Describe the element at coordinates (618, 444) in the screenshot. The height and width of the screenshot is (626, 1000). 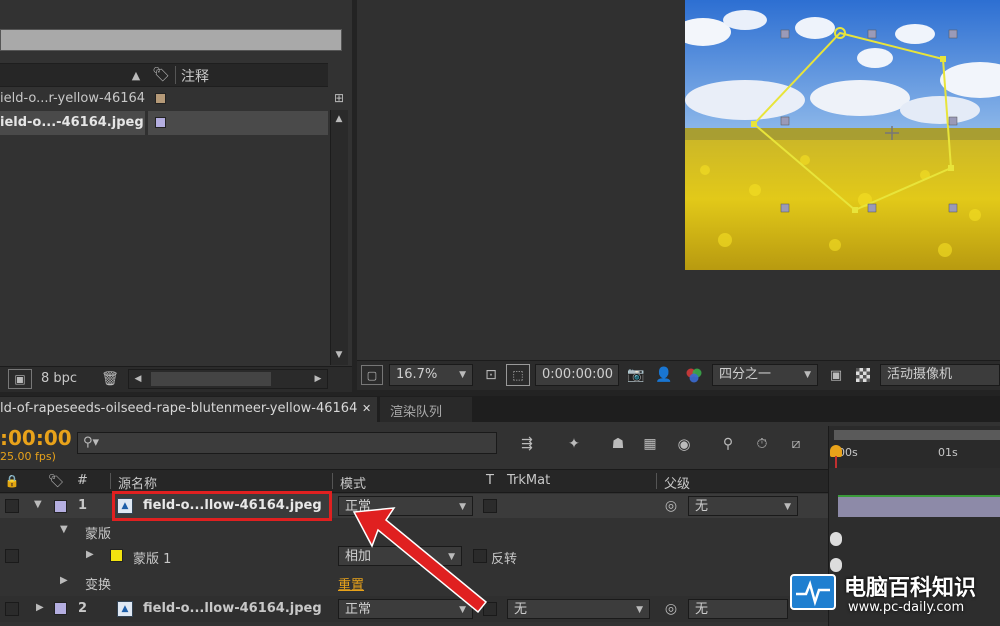
I see `hide-shy-layers-icon: ☗` at that location.